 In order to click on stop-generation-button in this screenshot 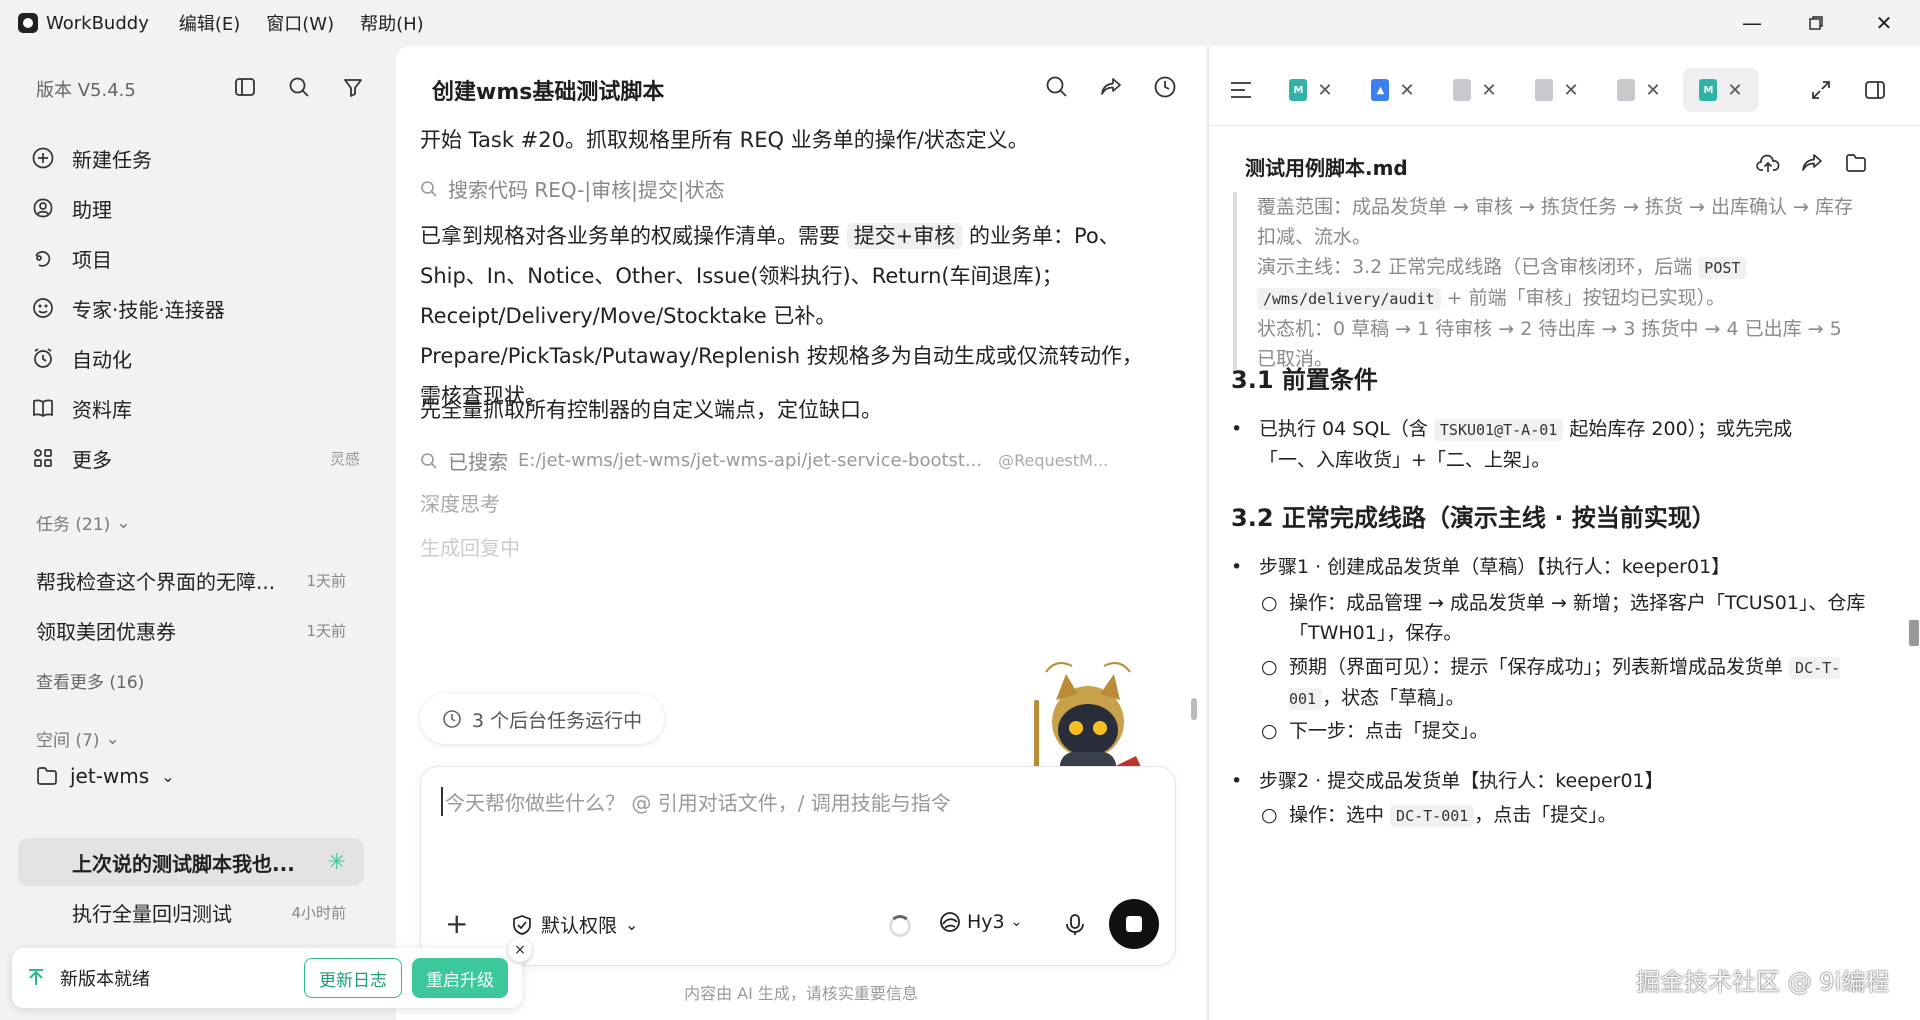, I will do `click(1134, 924)`.